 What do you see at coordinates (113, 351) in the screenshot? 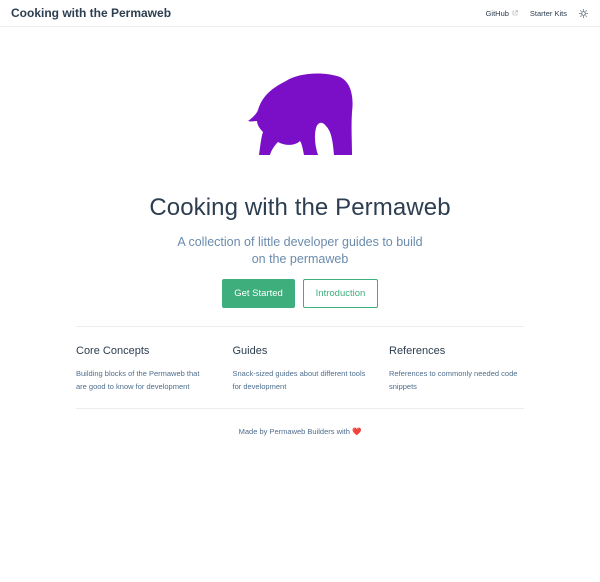
I see `feature-title: Core Concepts` at bounding box center [113, 351].